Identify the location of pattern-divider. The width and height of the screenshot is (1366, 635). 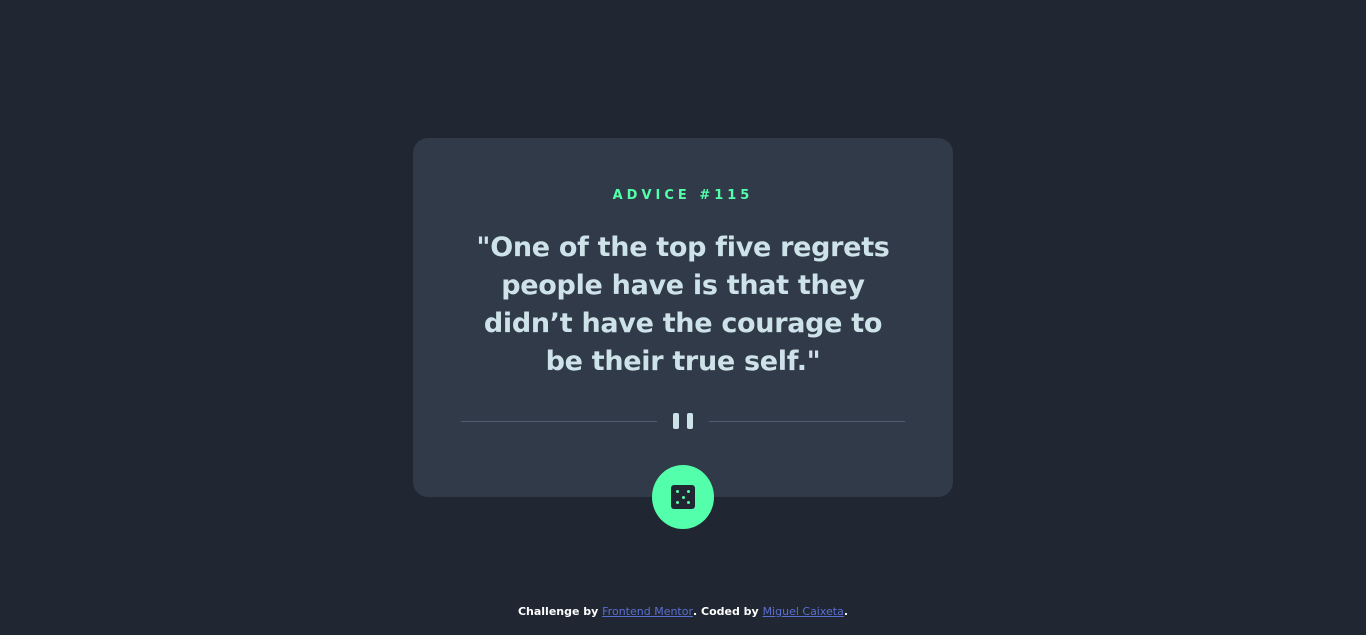
(683, 421).